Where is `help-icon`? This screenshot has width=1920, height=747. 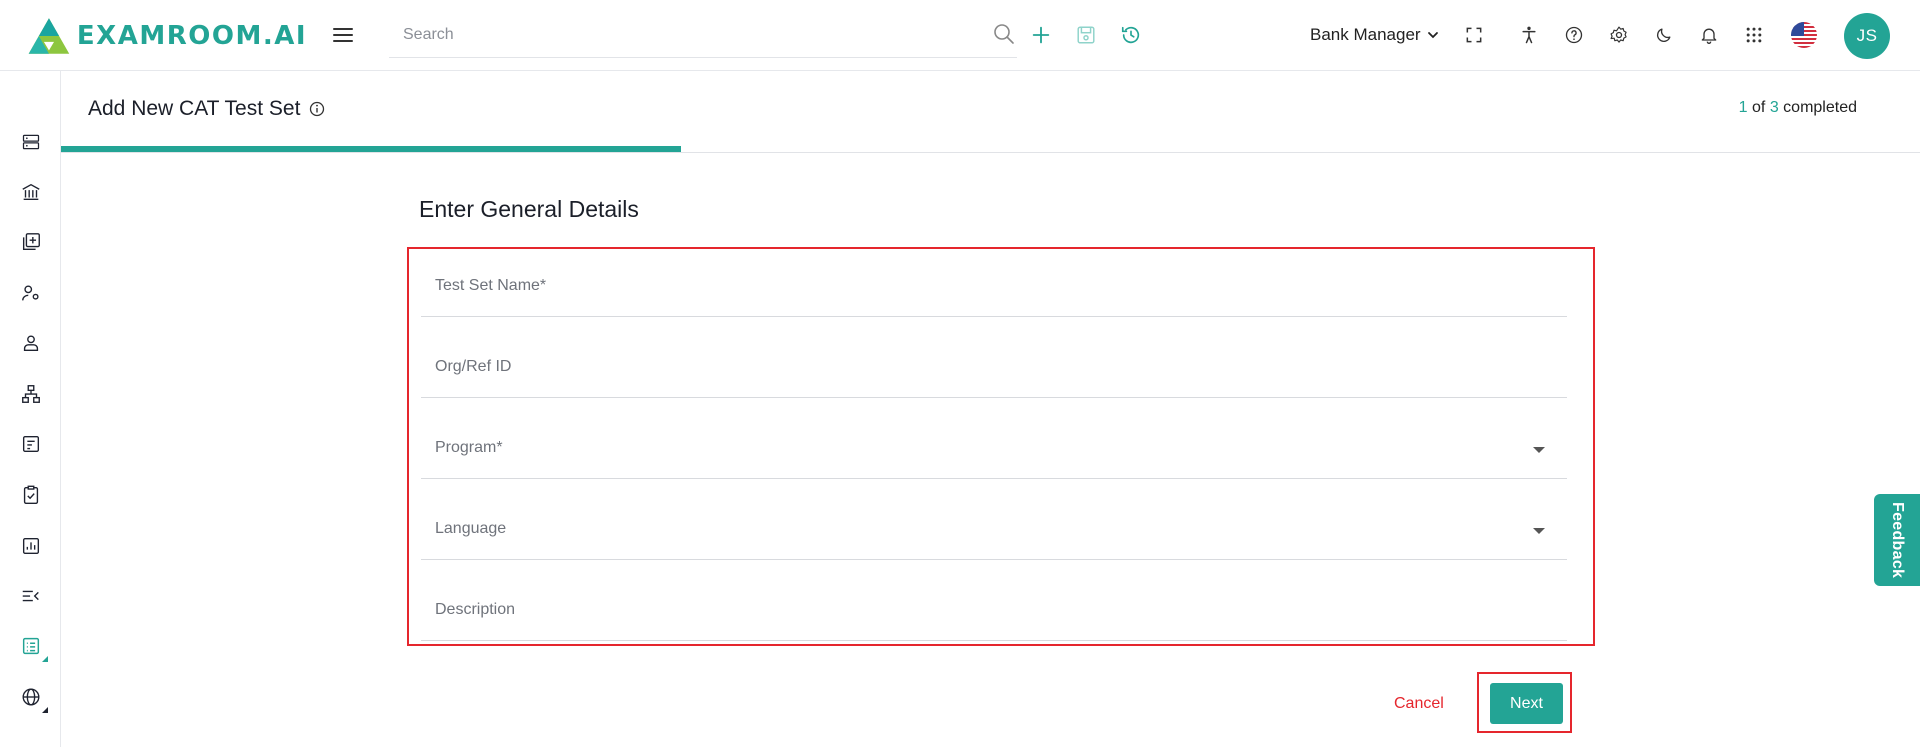
help-icon is located at coordinates (1574, 35).